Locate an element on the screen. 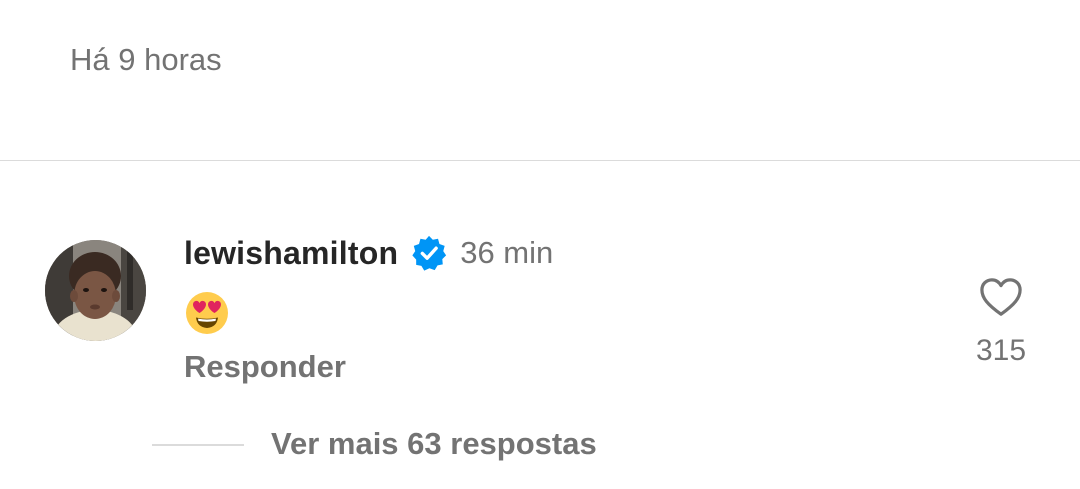 Image resolution: width=1080 pixels, height=489 pixels. avatar-image is located at coordinates (95, 290).